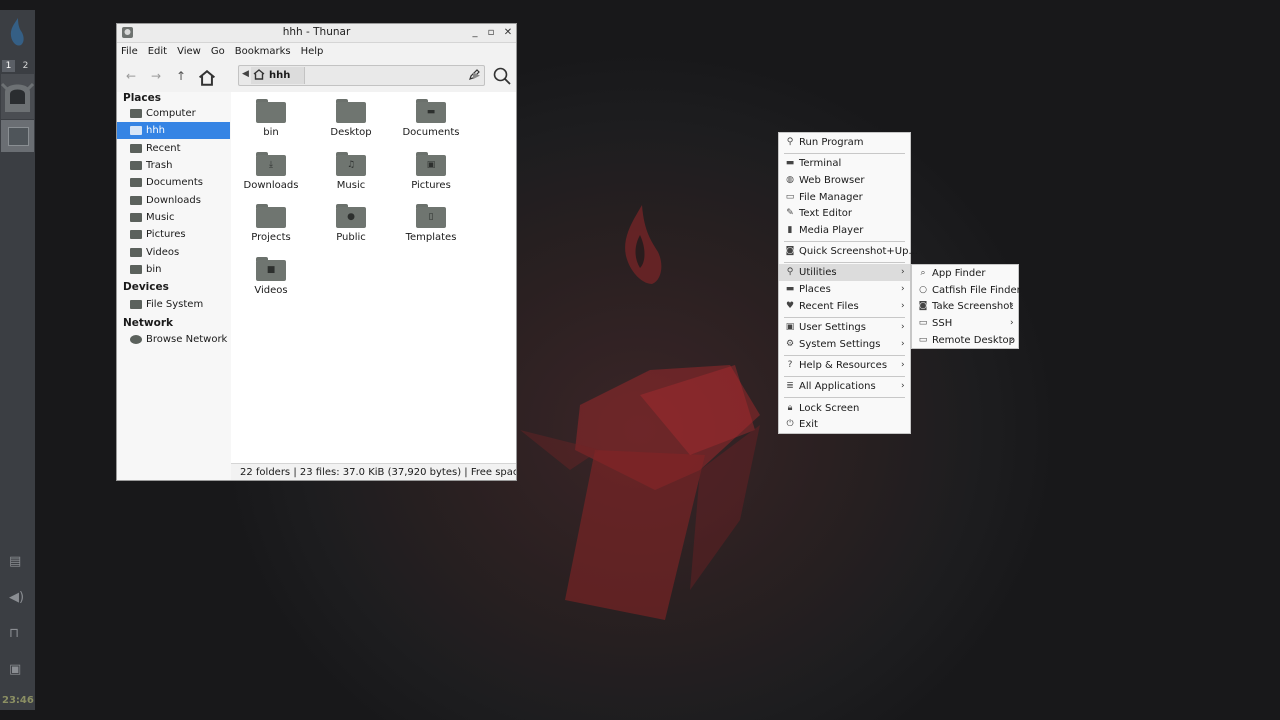 Image resolution: width=1280 pixels, height=720 pixels. Describe the element at coordinates (790, 163) in the screenshot. I see `terminal-icon: ▬` at that location.